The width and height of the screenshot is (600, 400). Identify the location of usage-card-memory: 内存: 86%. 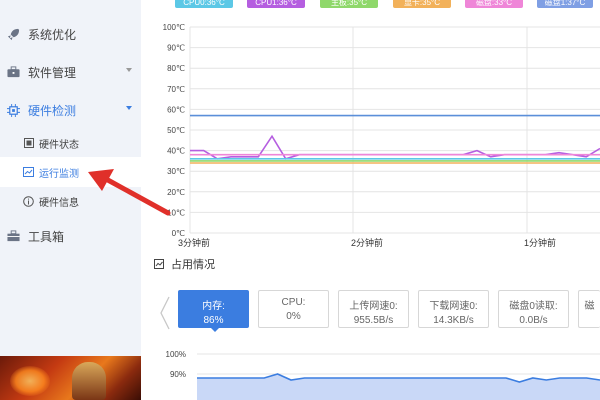
(213, 311).